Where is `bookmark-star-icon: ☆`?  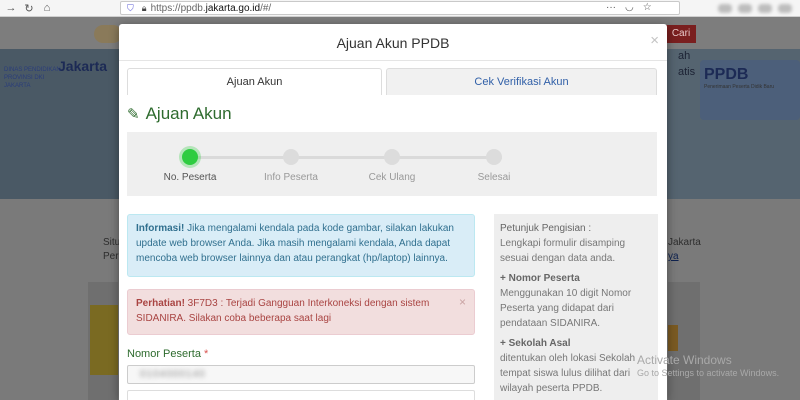
bookmark-star-icon: ☆ is located at coordinates (647, 7).